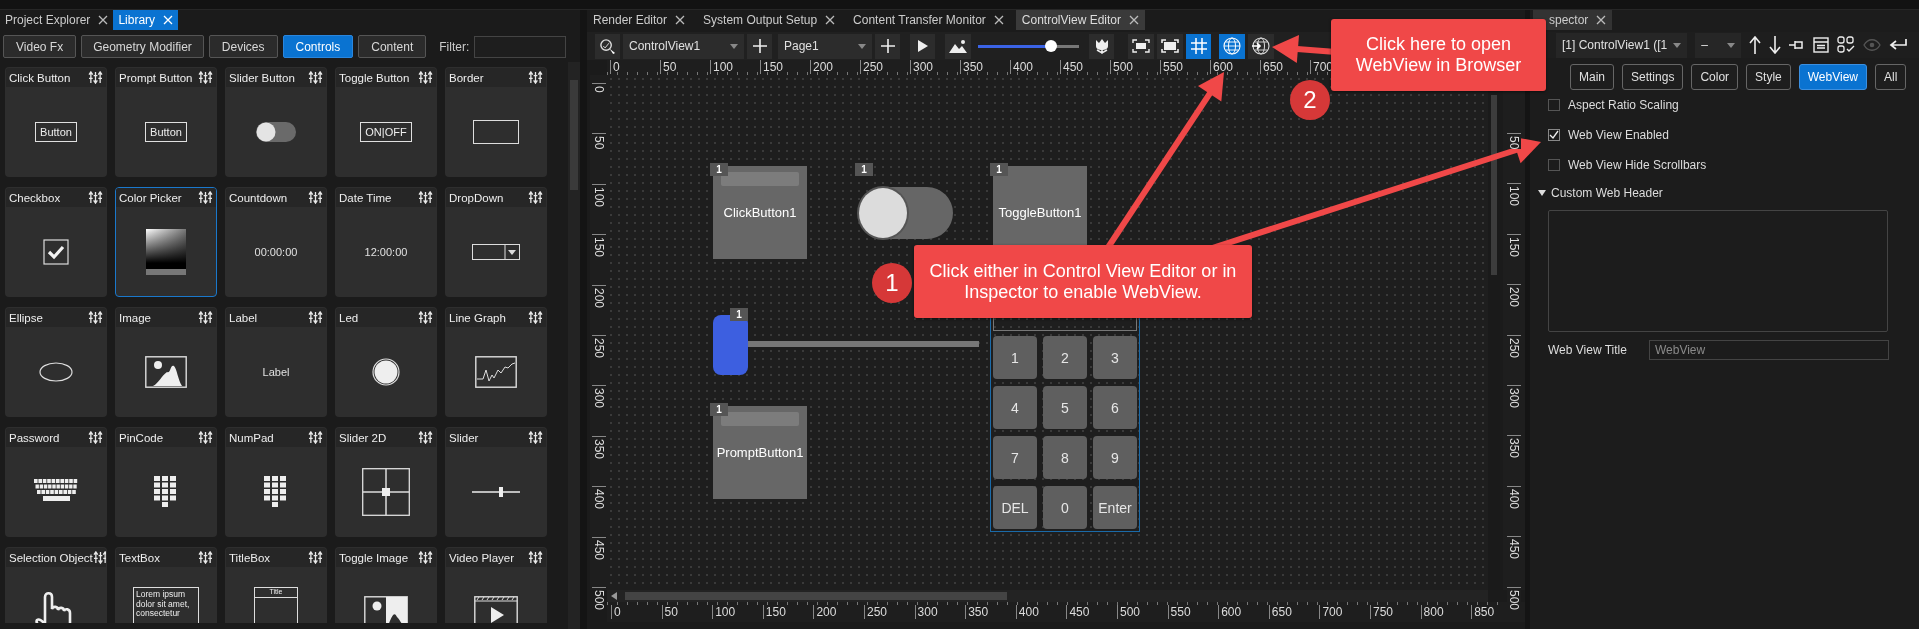 The height and width of the screenshot is (629, 1919). I want to click on library-item: Toggle Button ON|OFF, so click(386, 122).